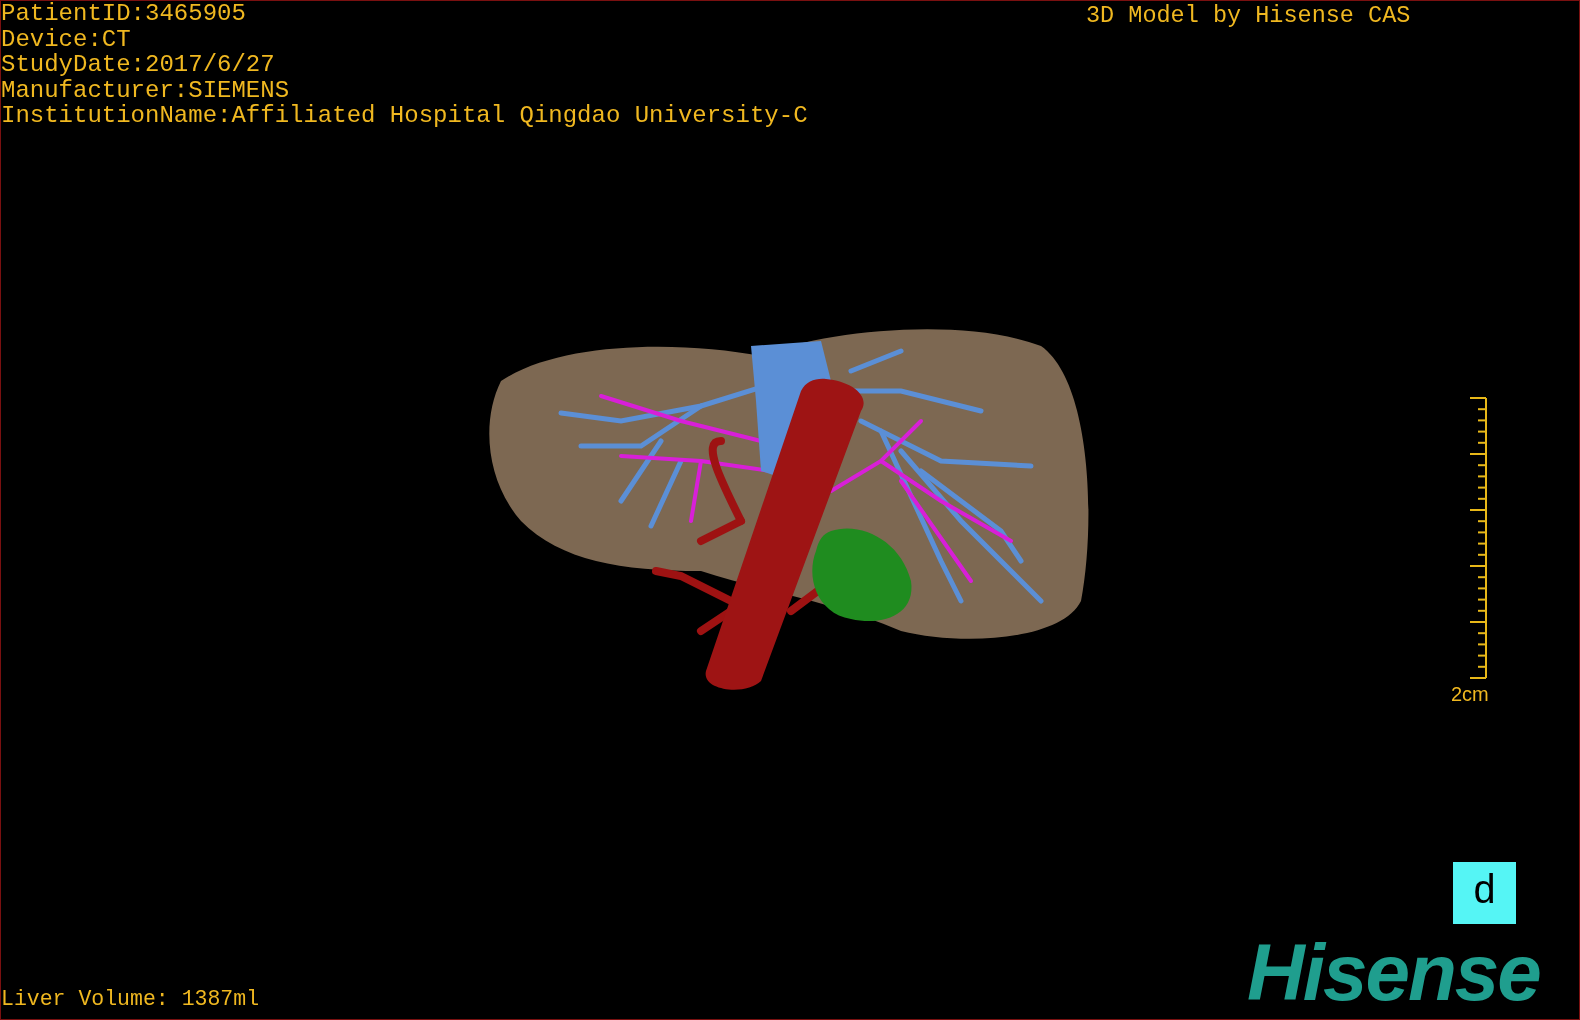 This screenshot has width=1580, height=1020. I want to click on scale-ruler-icon, so click(1478, 538).